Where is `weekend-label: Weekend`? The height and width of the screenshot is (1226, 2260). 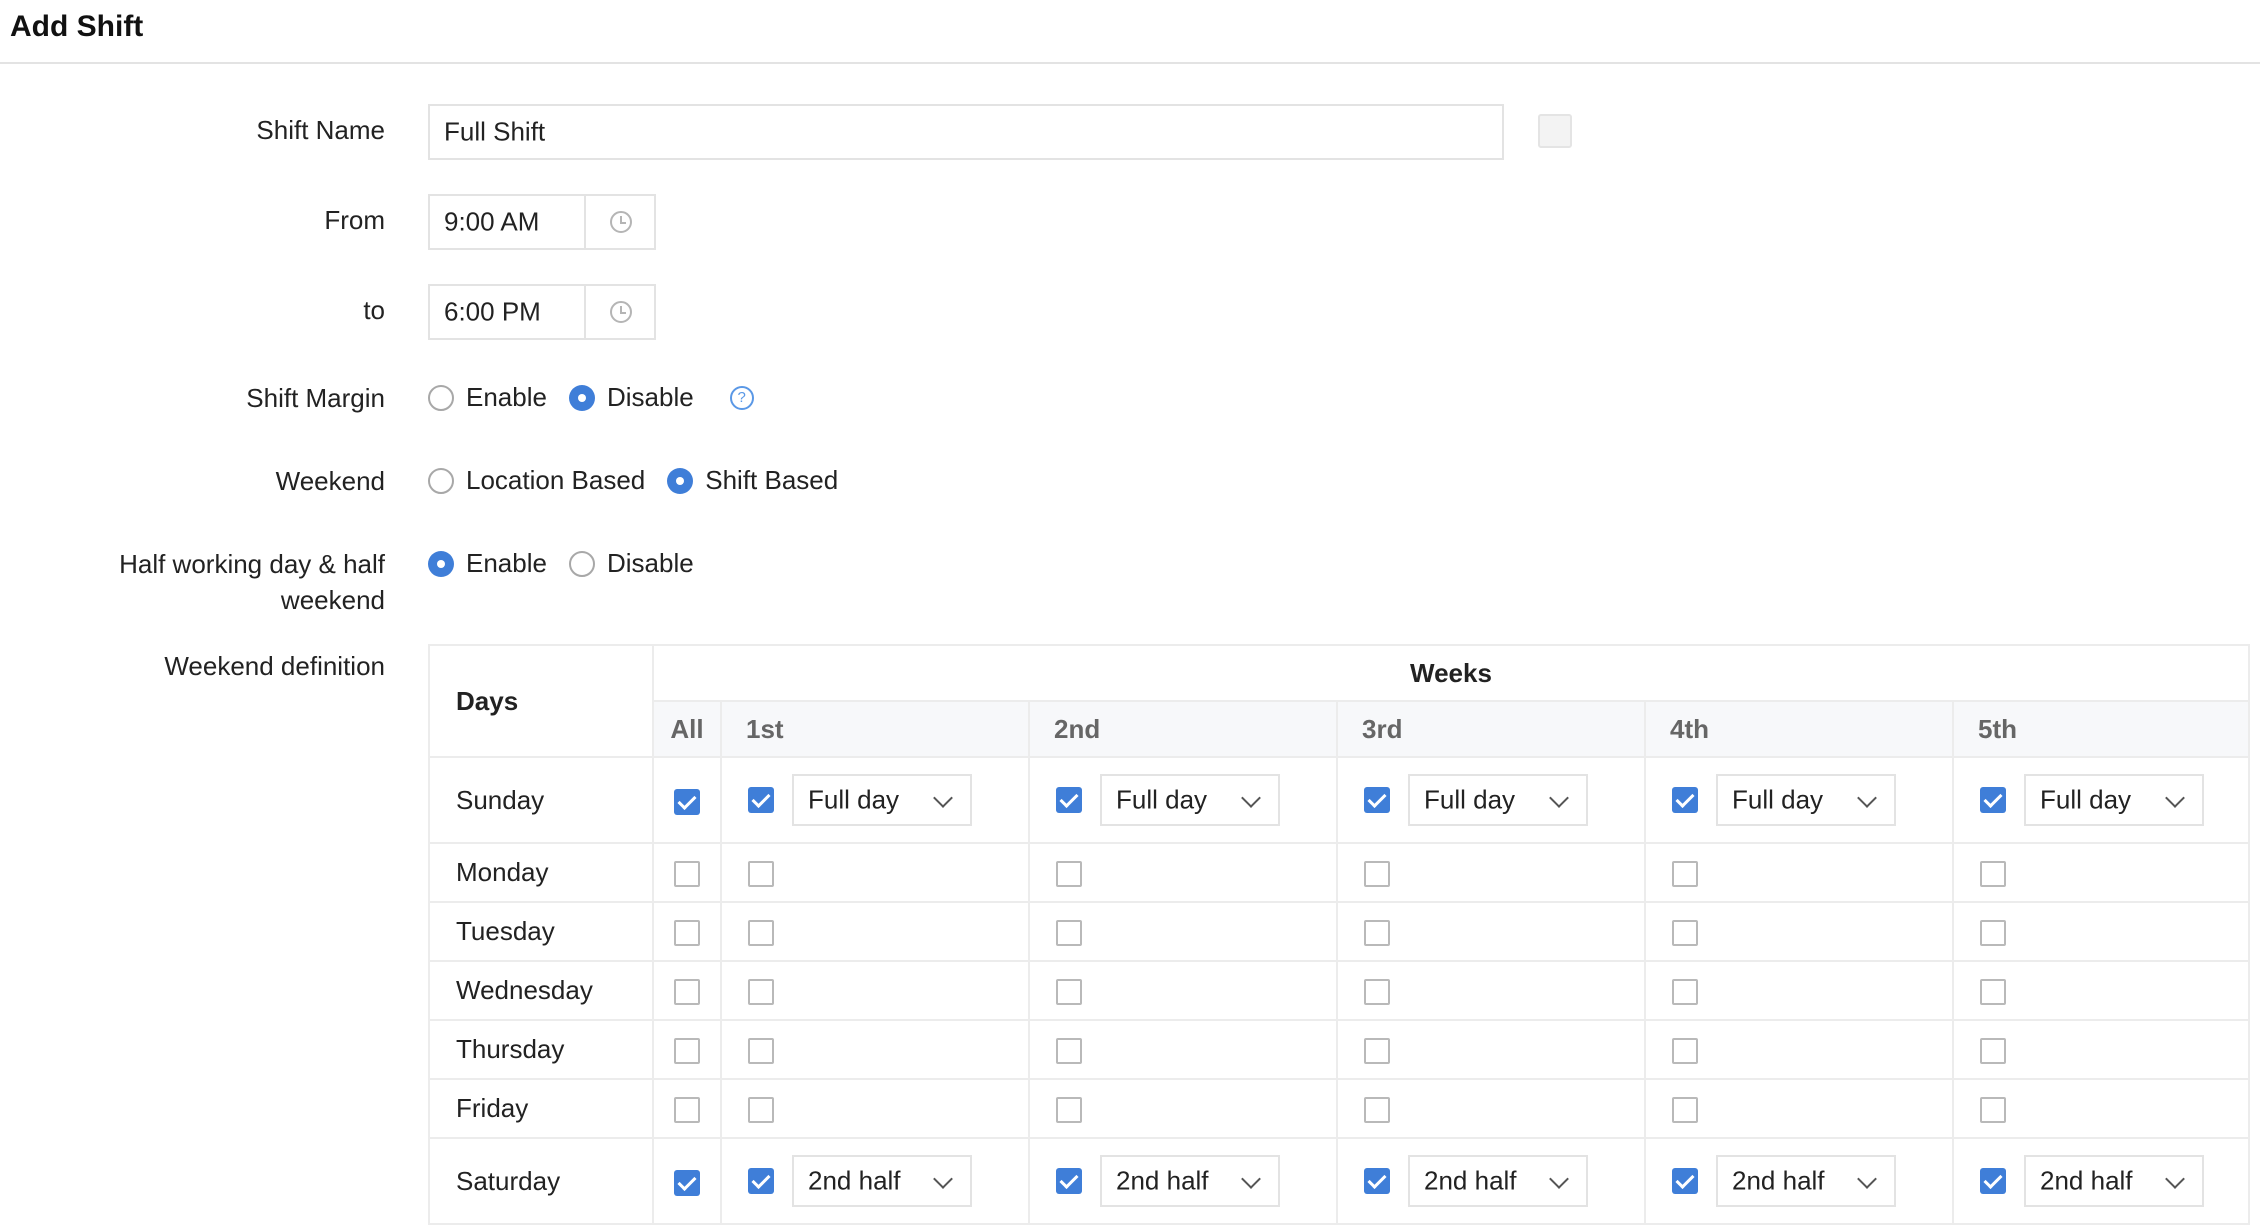
weekend-label: Weekend is located at coordinates (330, 481).